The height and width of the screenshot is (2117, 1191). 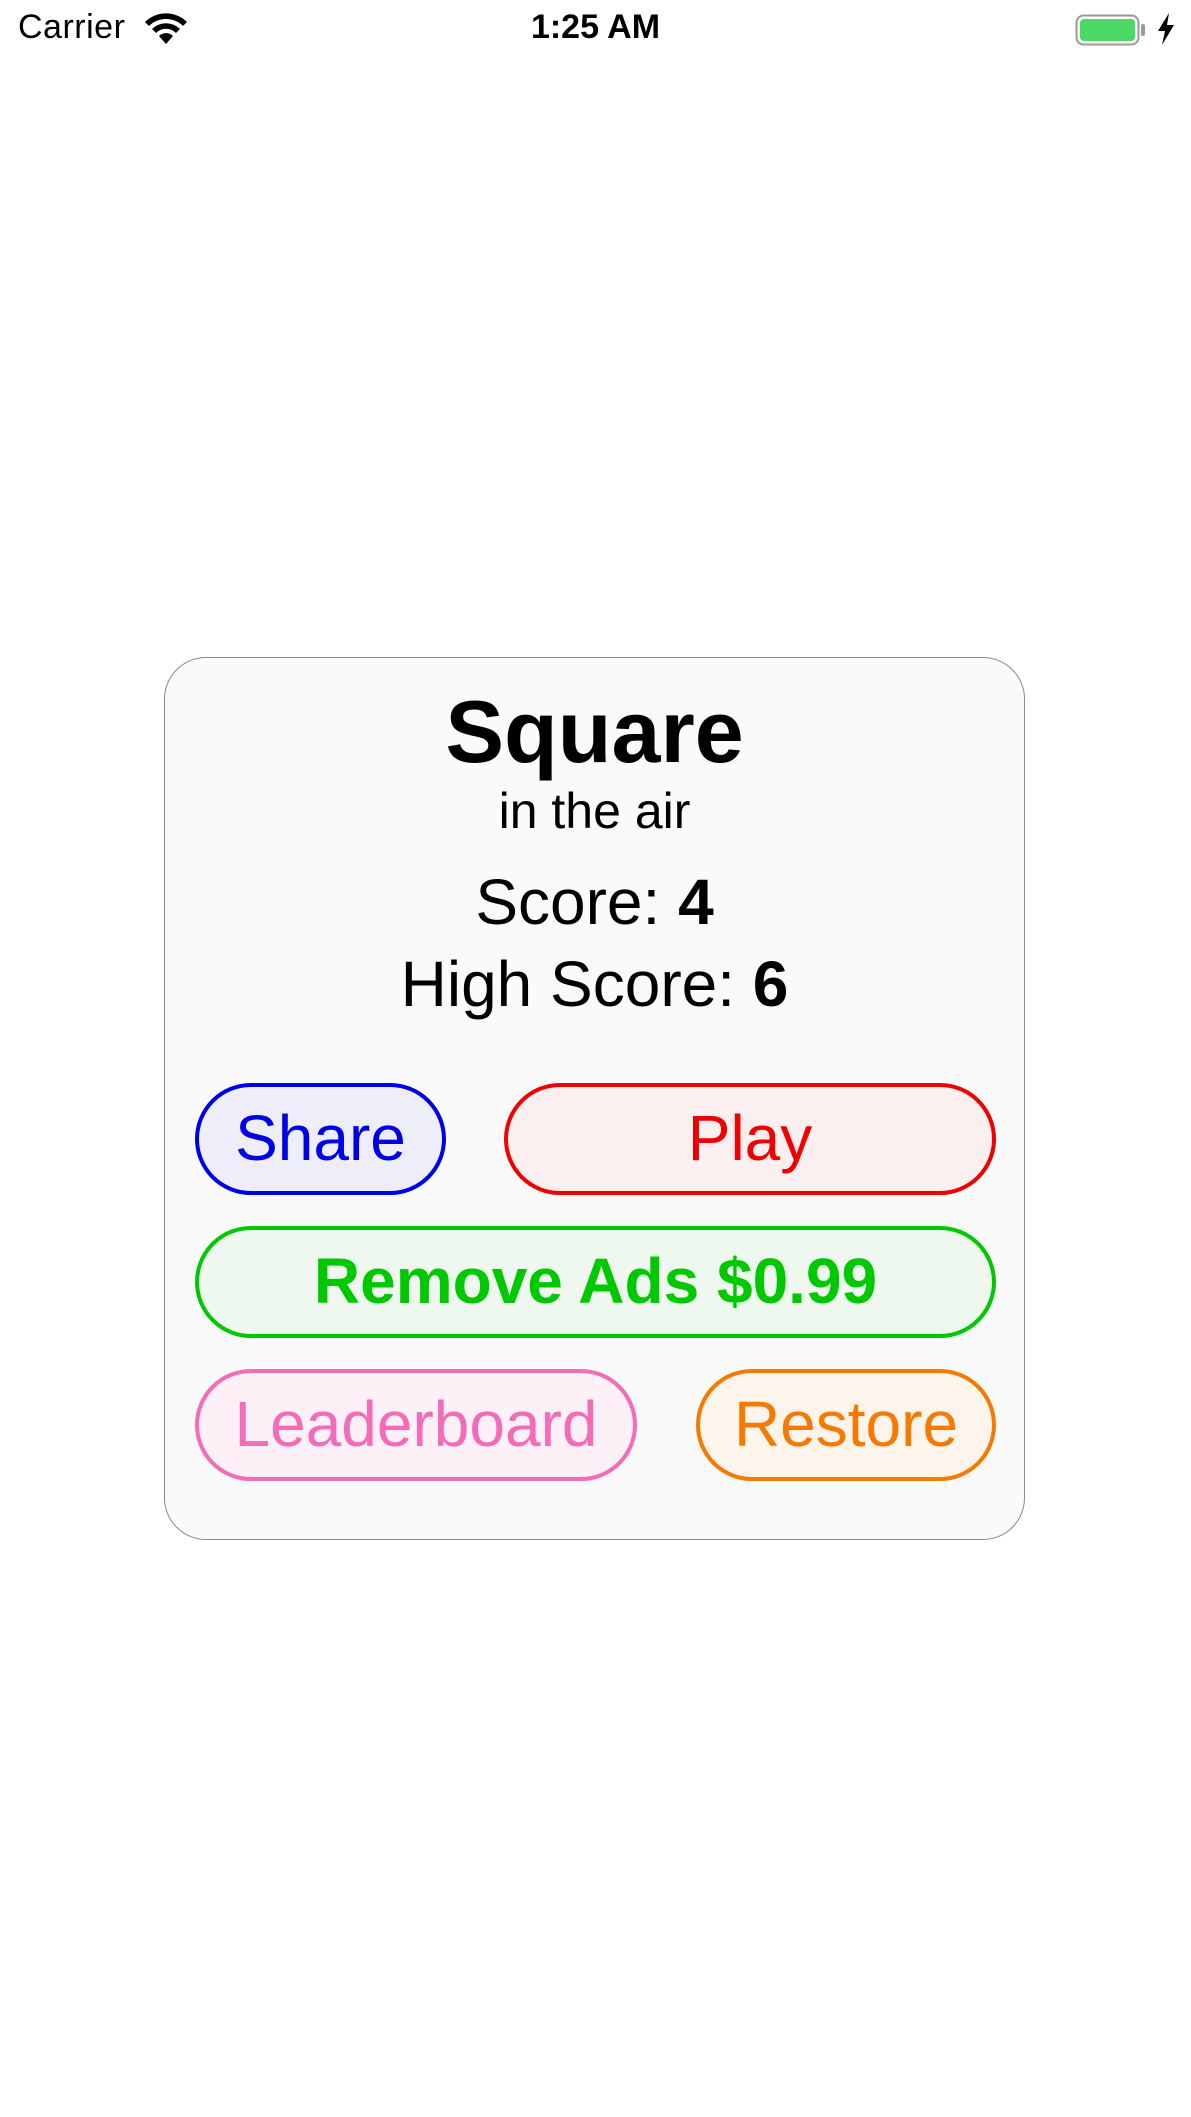 What do you see at coordinates (696, 902) in the screenshot?
I see `score-value: 4` at bounding box center [696, 902].